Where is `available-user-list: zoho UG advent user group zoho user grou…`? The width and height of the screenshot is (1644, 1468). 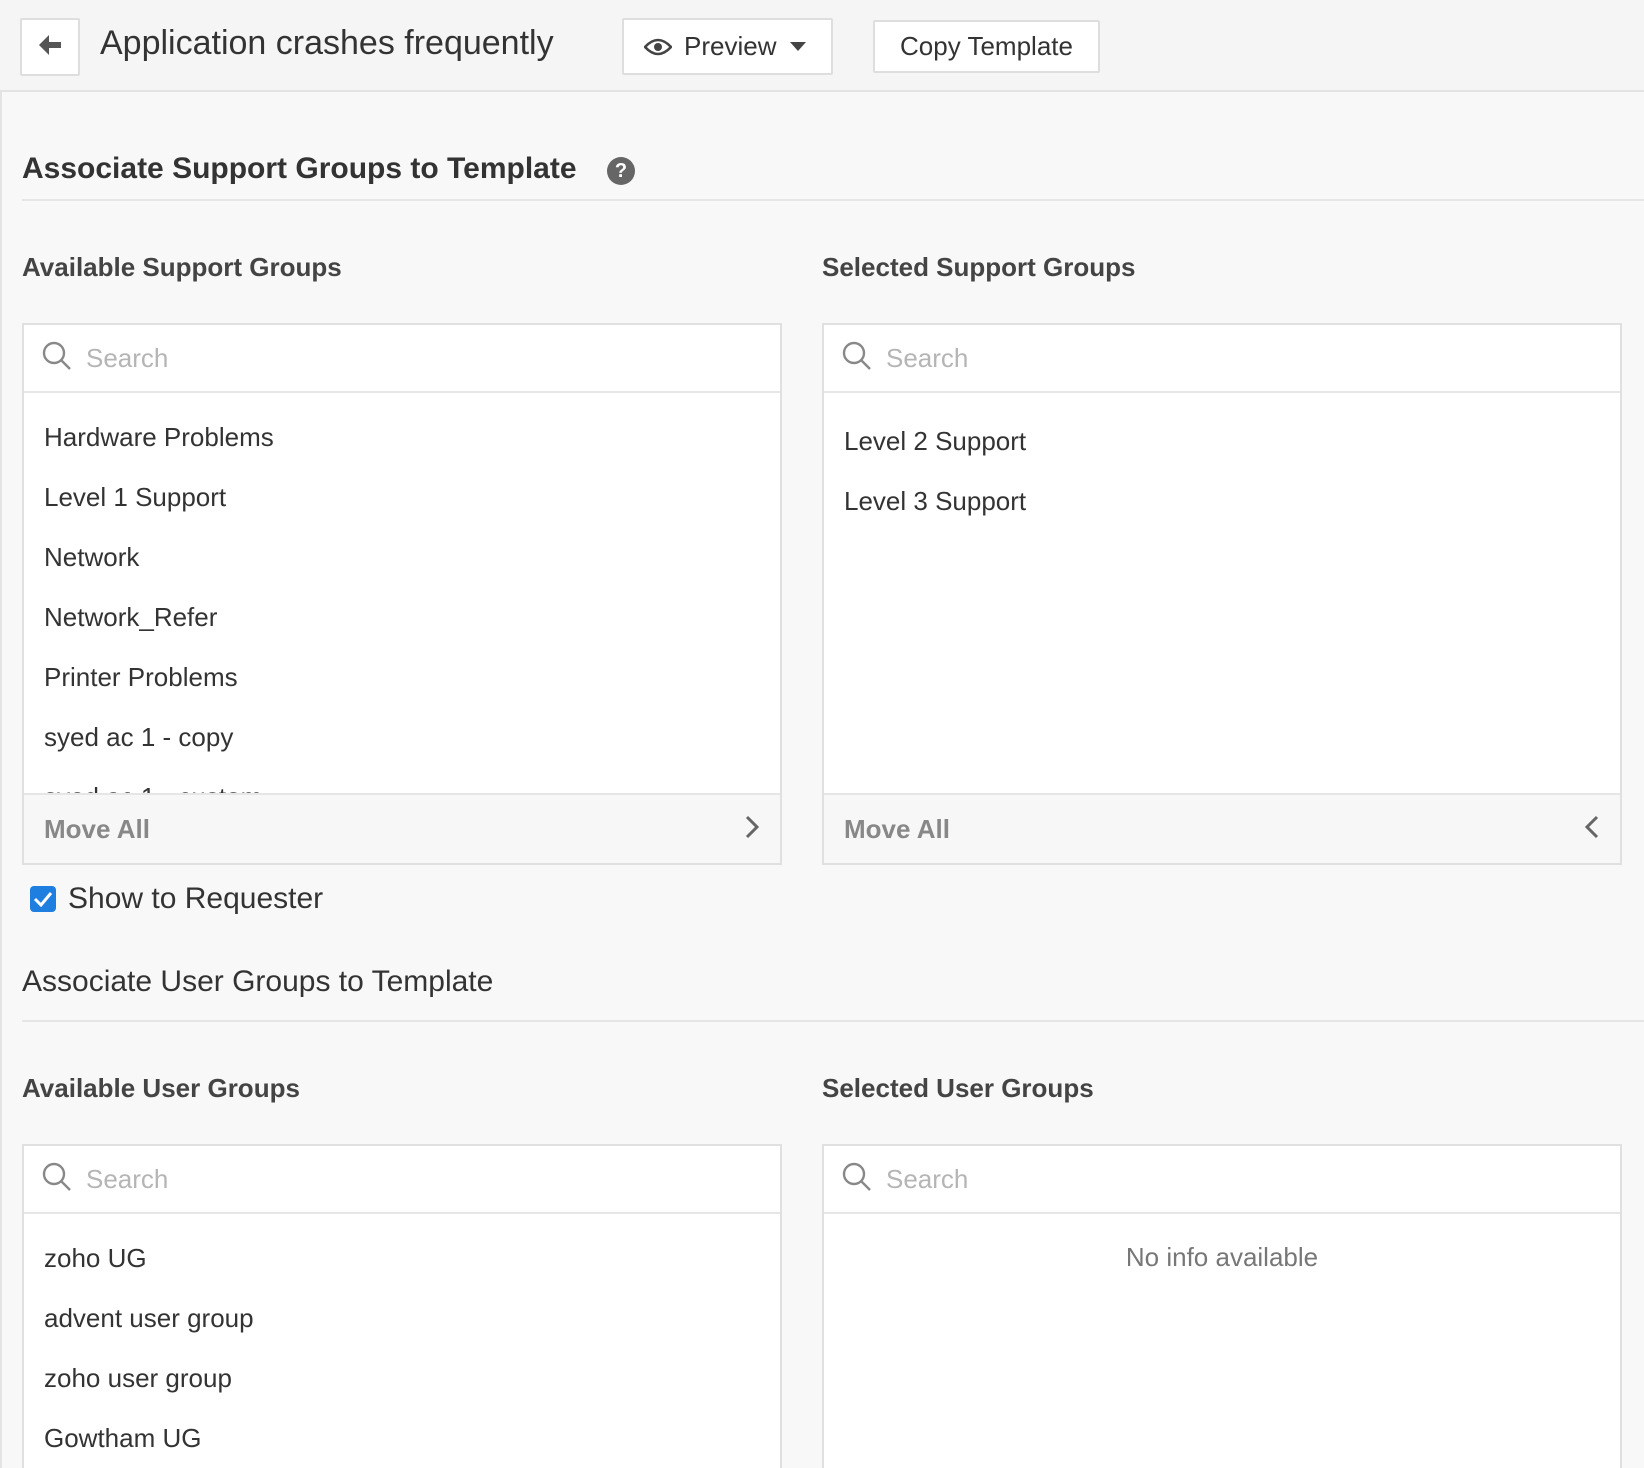 available-user-list: zoho UG advent user group zoho user grou… is located at coordinates (402, 1306).